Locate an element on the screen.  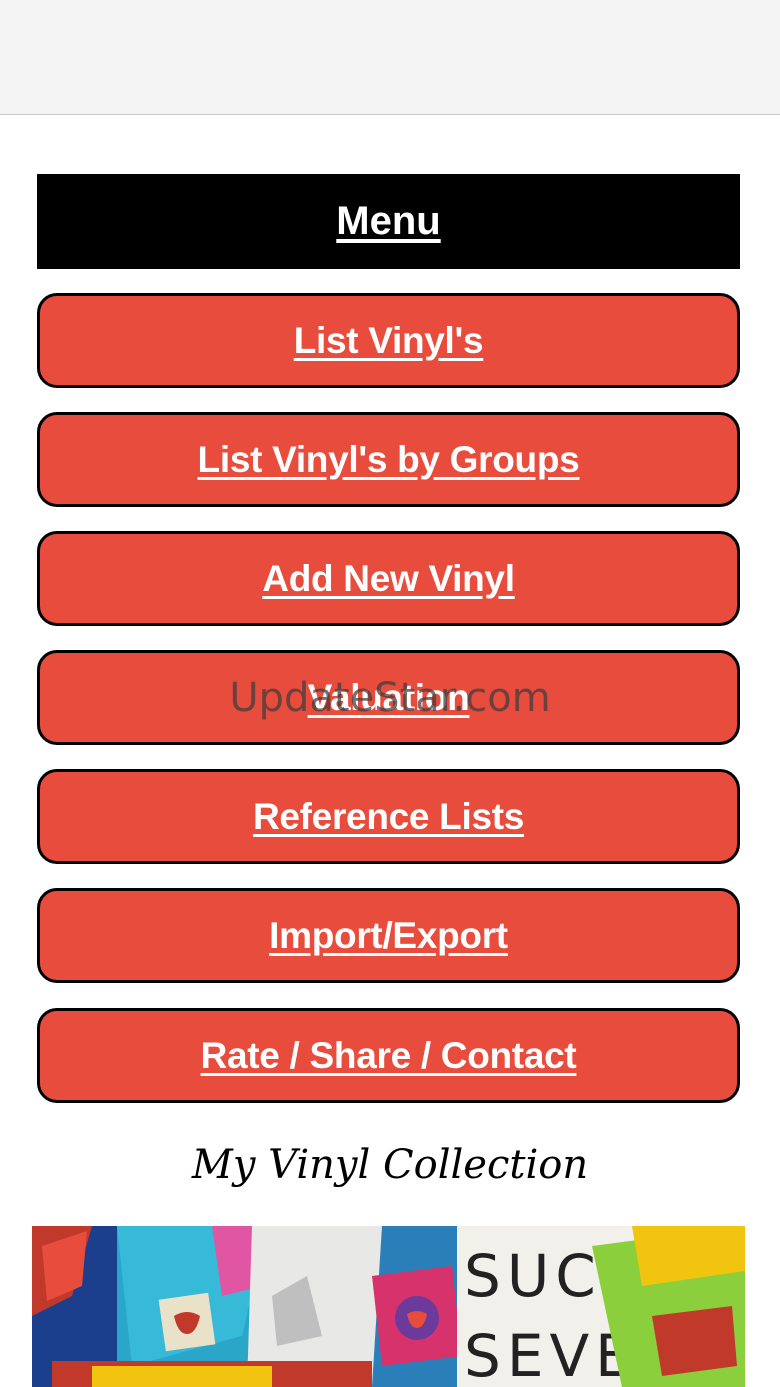
valuation-button: Valuation is located at coordinates (388, 697).